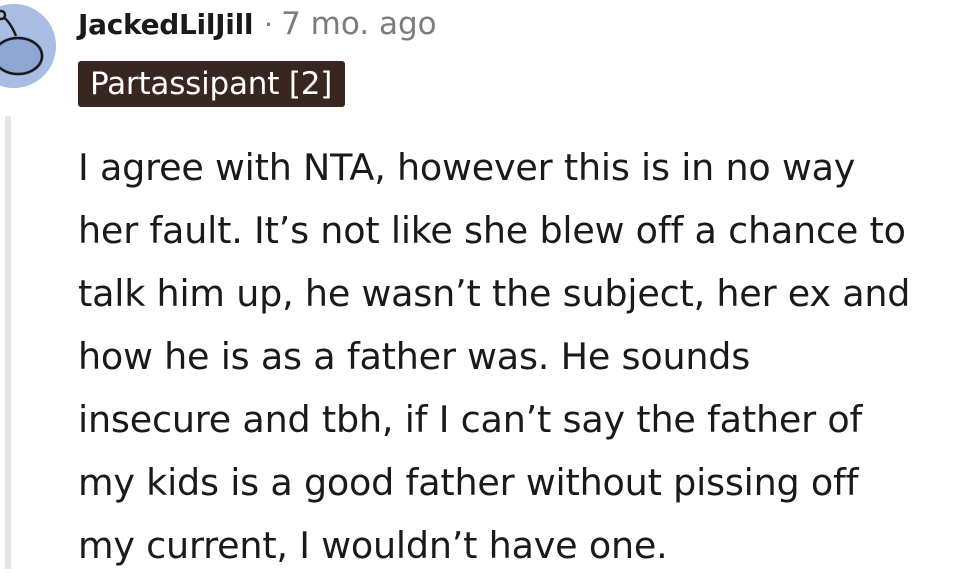  What do you see at coordinates (212, 84) in the screenshot?
I see `user-flair-badge: Partassipant [2]` at bounding box center [212, 84].